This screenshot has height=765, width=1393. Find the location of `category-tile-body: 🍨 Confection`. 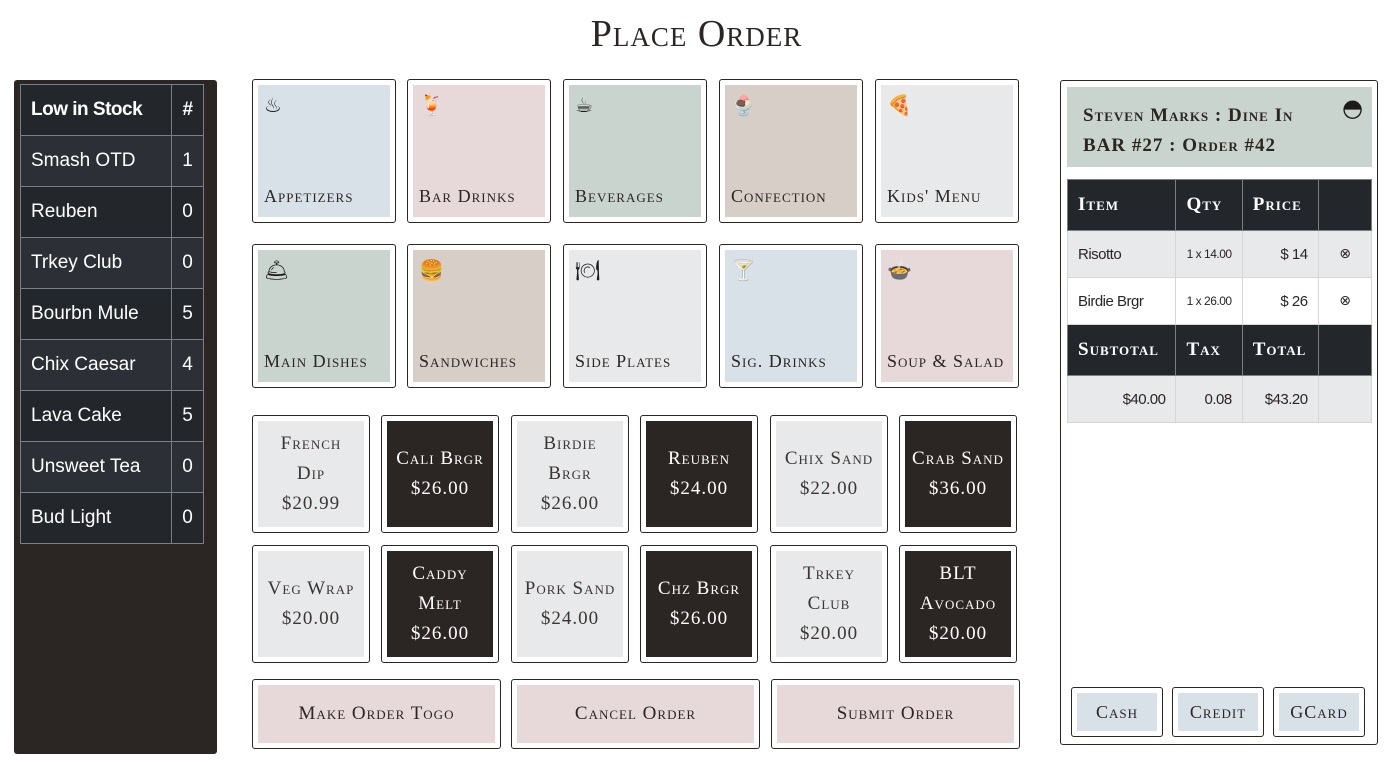

category-tile-body: 🍨 Confection is located at coordinates (791, 151).